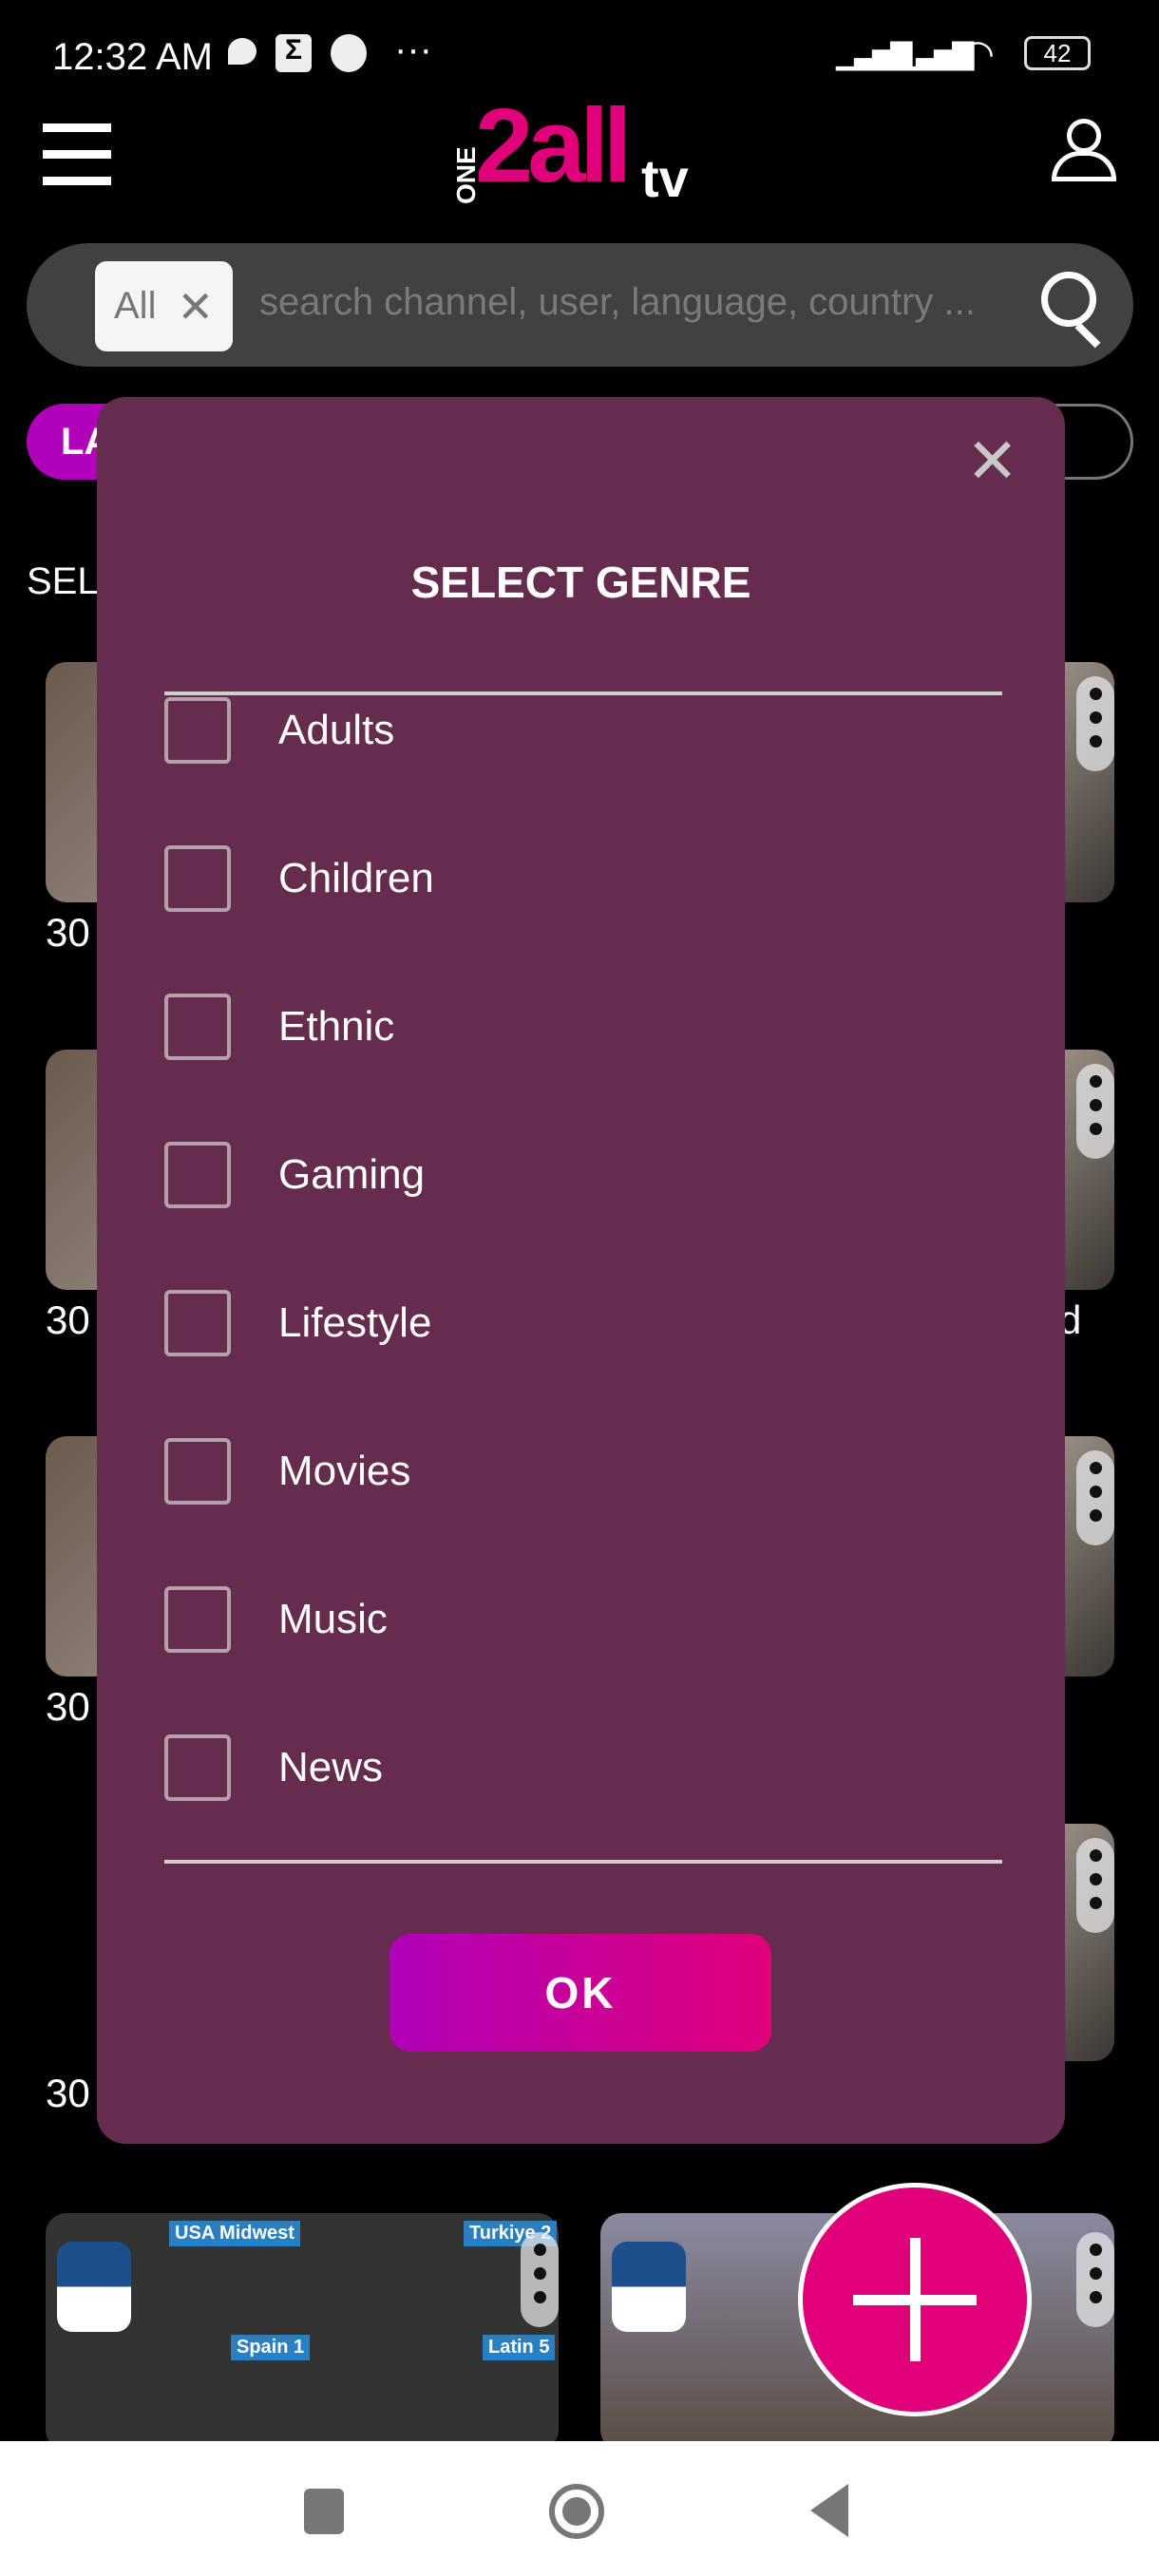 This screenshot has height=2576, width=1159. What do you see at coordinates (133, 57) in the screenshot?
I see `status-time: 12:32 AM` at bounding box center [133, 57].